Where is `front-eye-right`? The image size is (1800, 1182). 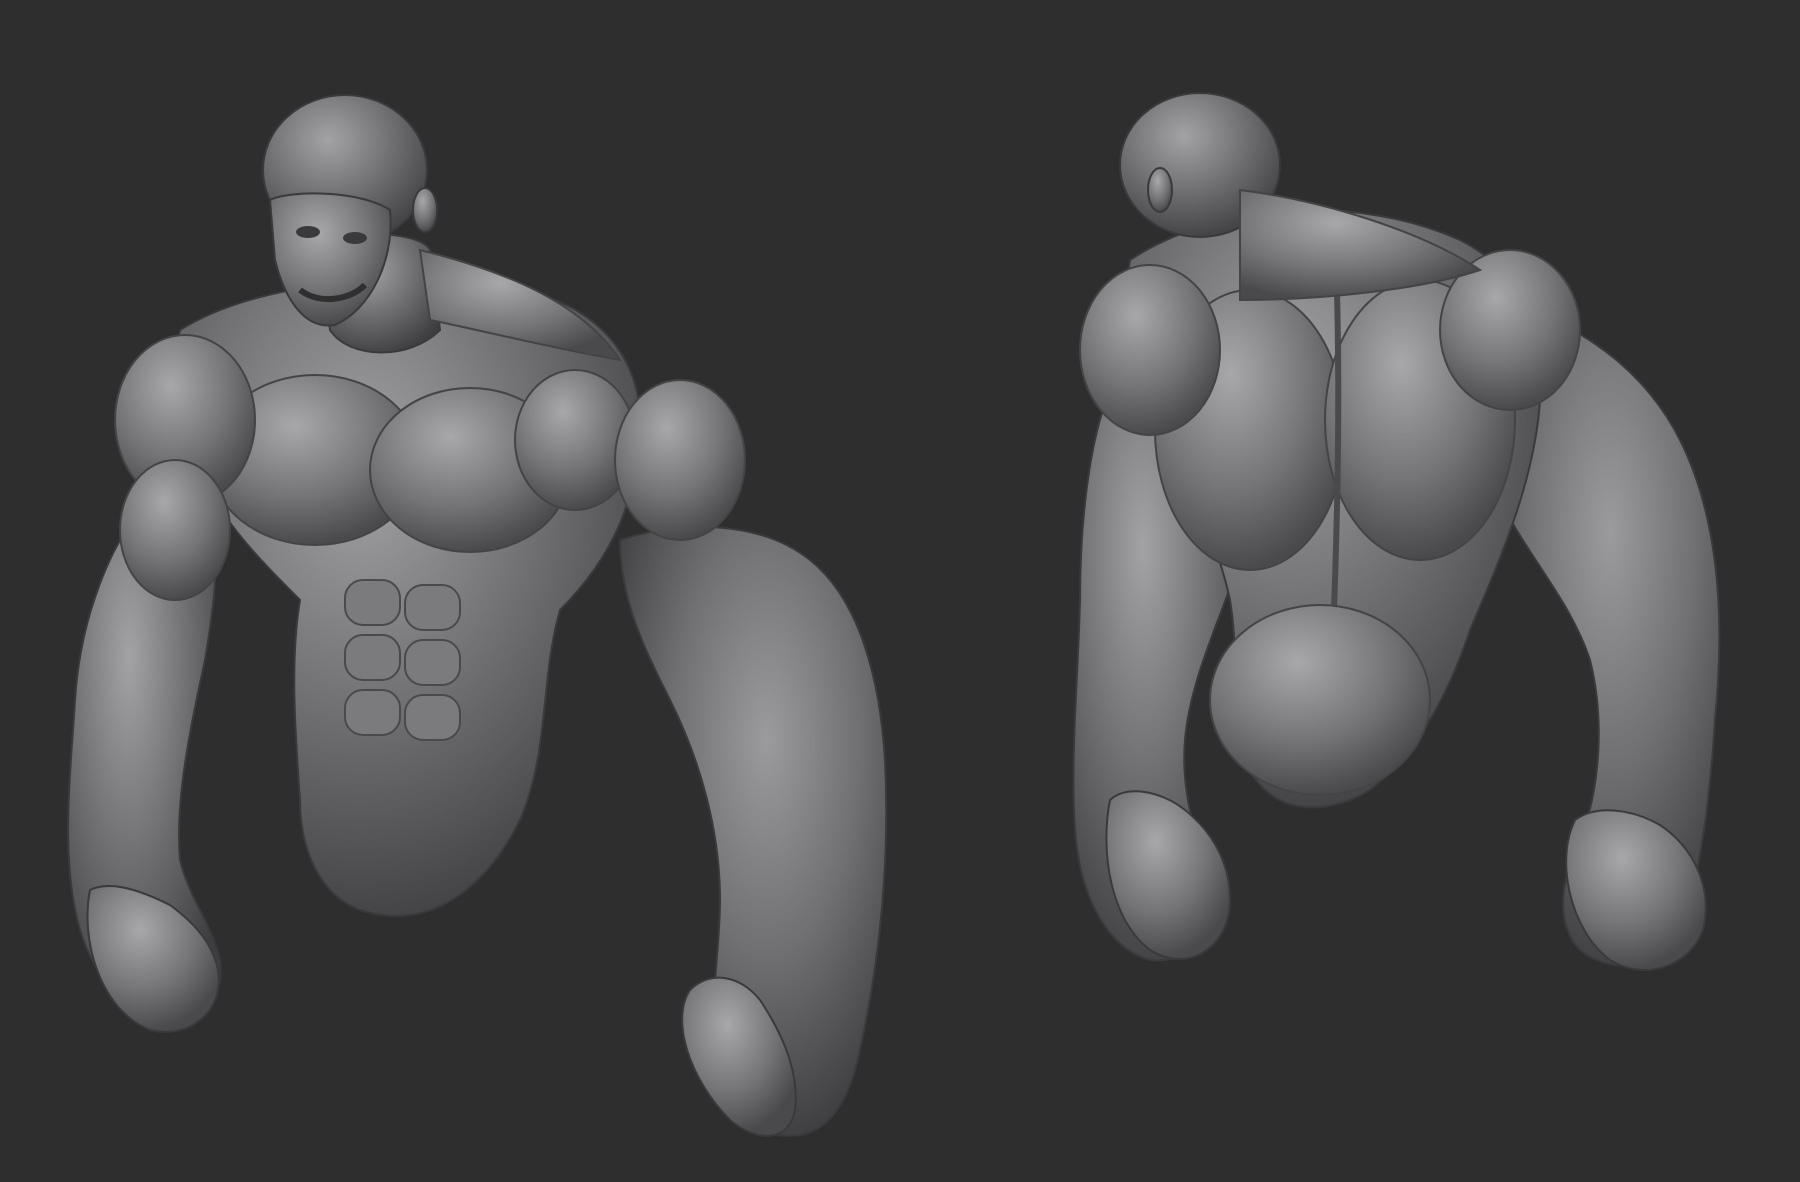 front-eye-right is located at coordinates (355, 238).